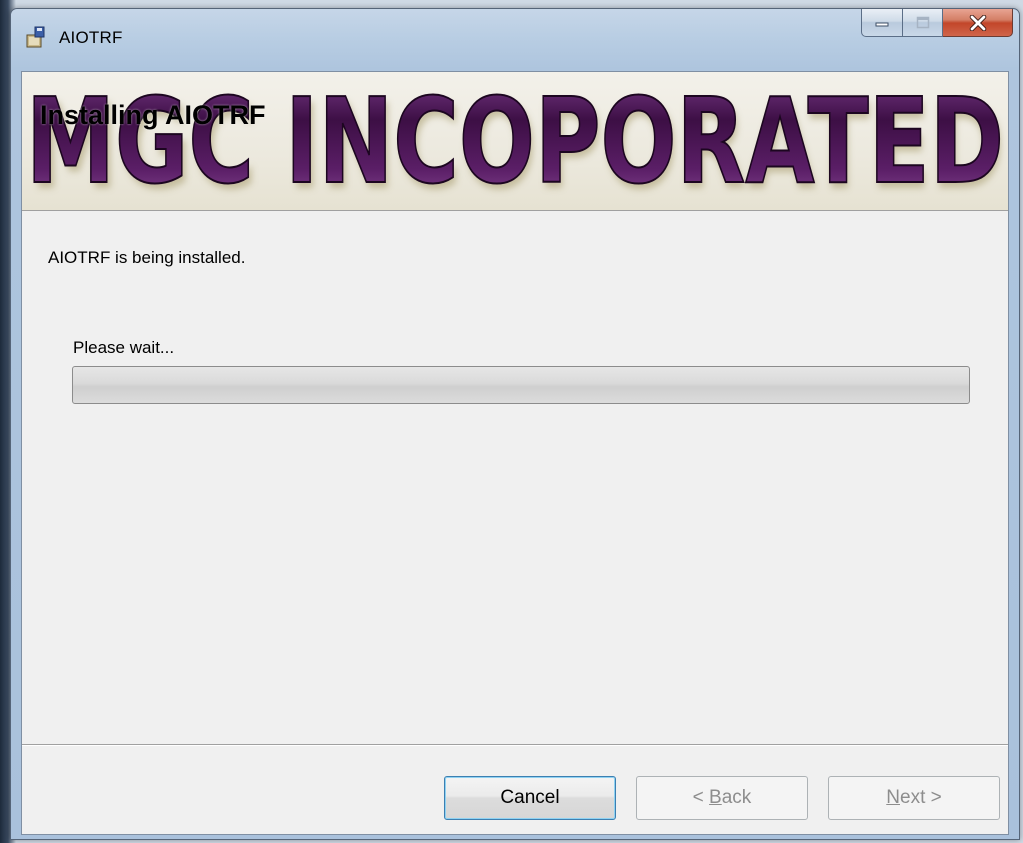 The image size is (1023, 843). I want to click on close-button, so click(978, 23).